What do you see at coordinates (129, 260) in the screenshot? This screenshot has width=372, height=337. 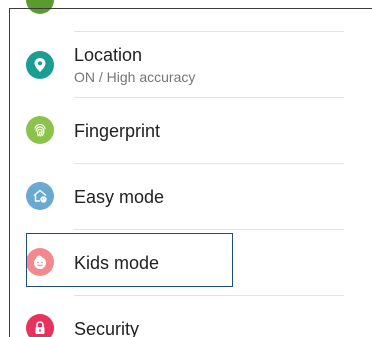 I see `focus-highlight` at bounding box center [129, 260].